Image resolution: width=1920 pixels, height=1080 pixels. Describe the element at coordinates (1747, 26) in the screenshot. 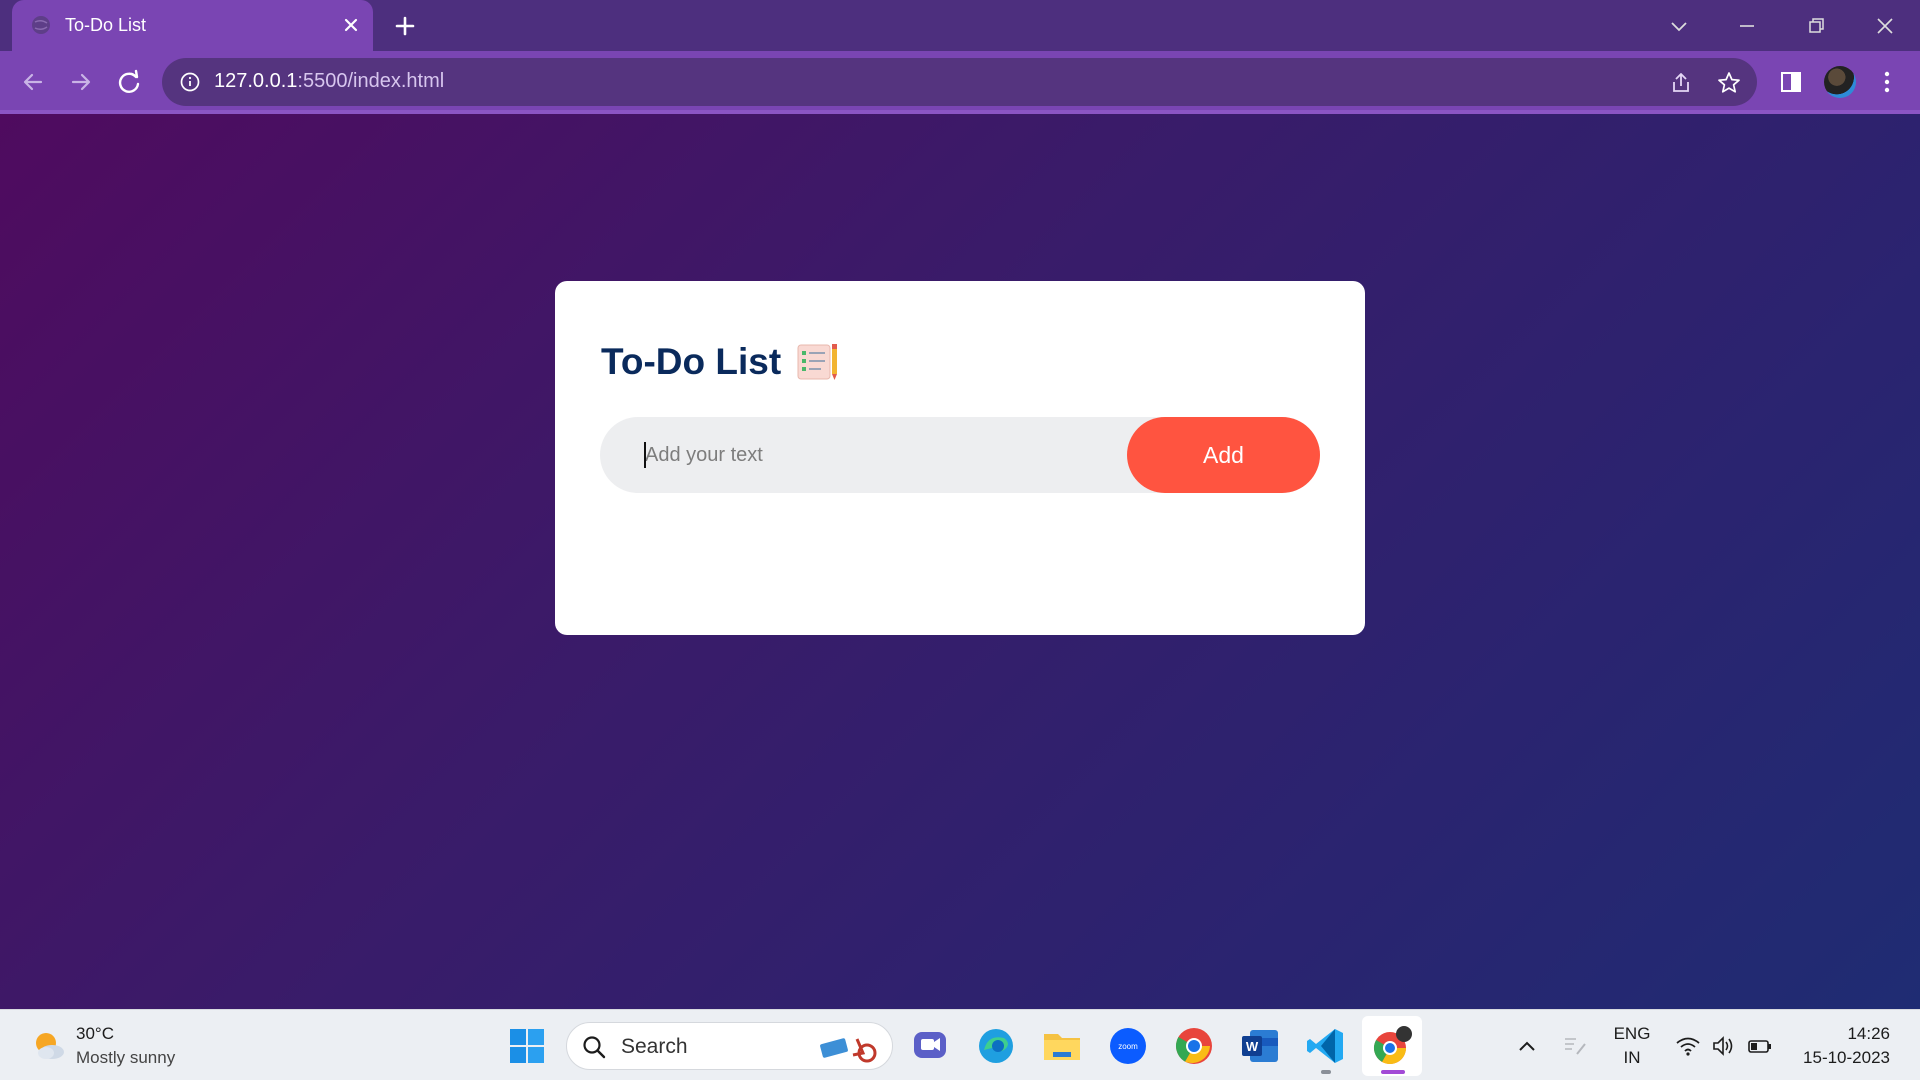

I see `minimize-icon` at that location.